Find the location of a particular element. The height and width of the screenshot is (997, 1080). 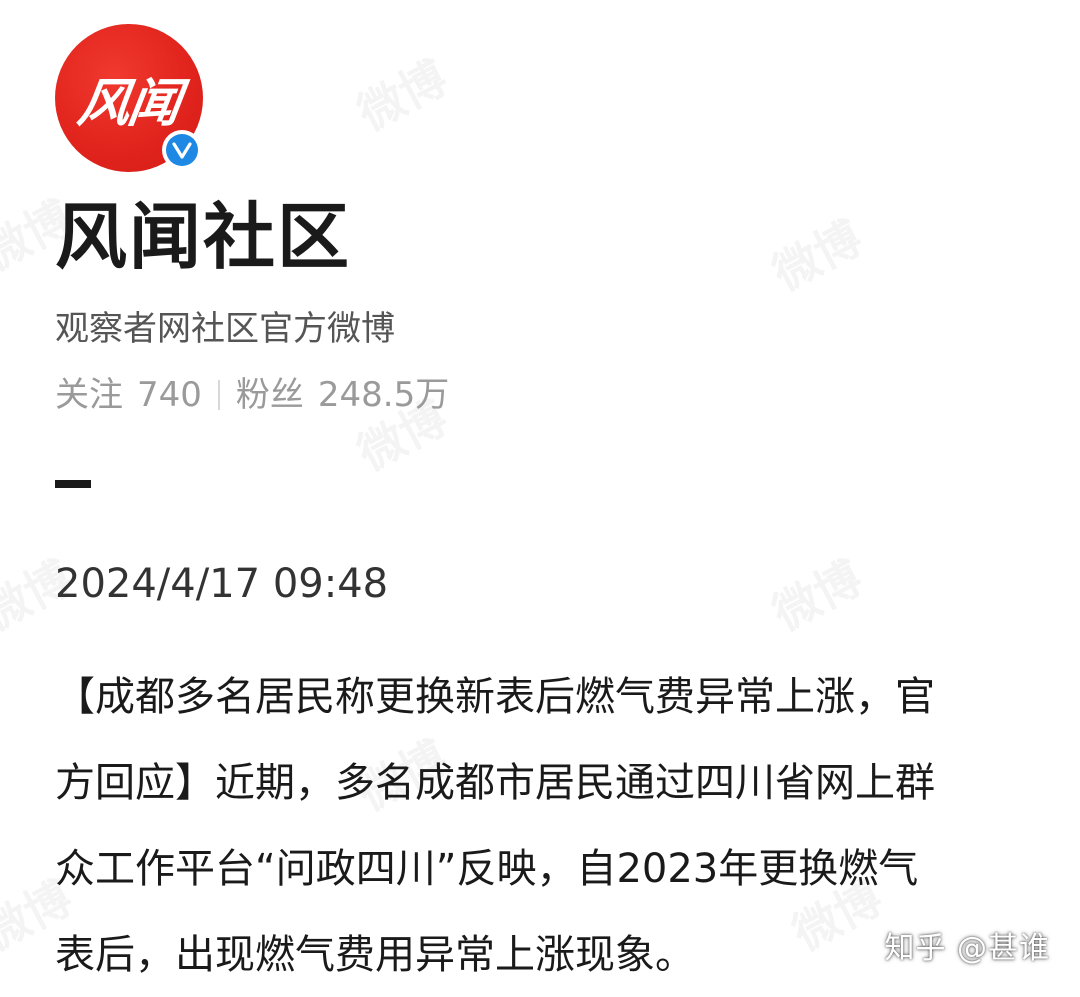

profile-stats: 关注 740 粉丝 248.5万 is located at coordinates (252, 395).